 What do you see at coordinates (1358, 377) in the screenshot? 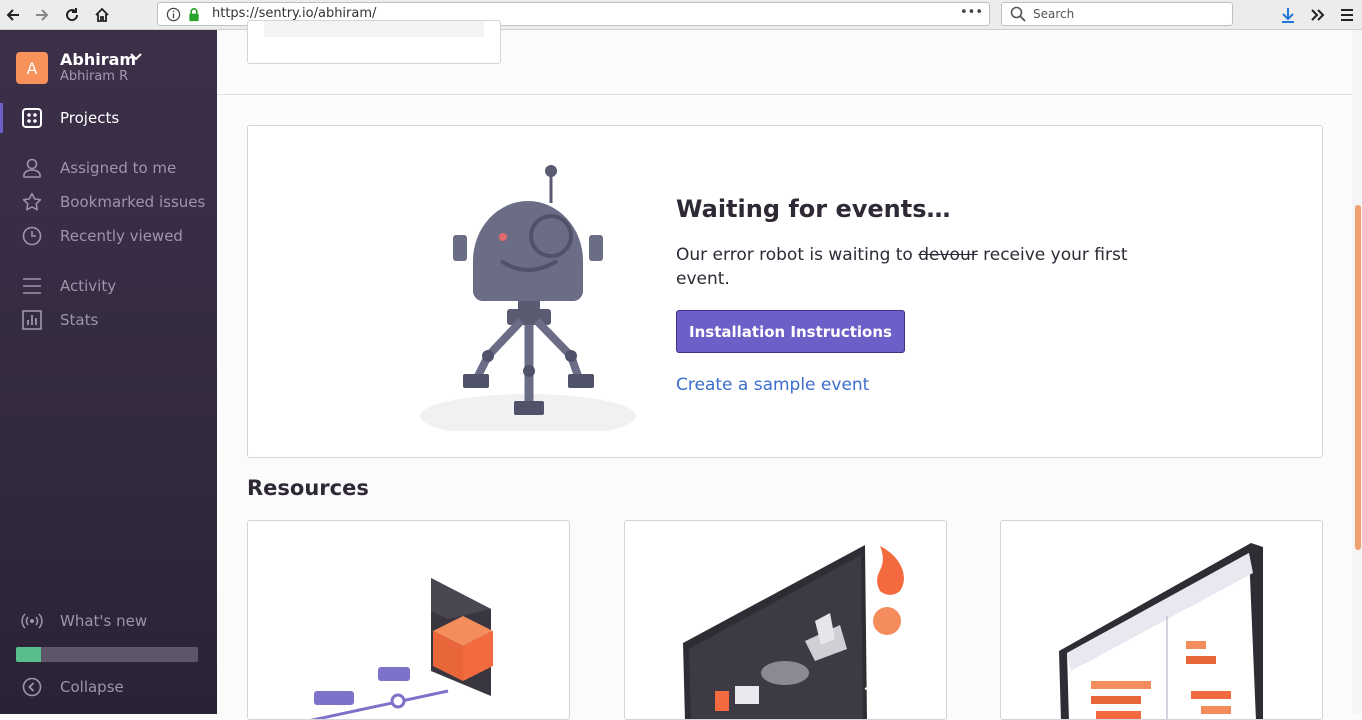
I see `scrollbar-thumb` at bounding box center [1358, 377].